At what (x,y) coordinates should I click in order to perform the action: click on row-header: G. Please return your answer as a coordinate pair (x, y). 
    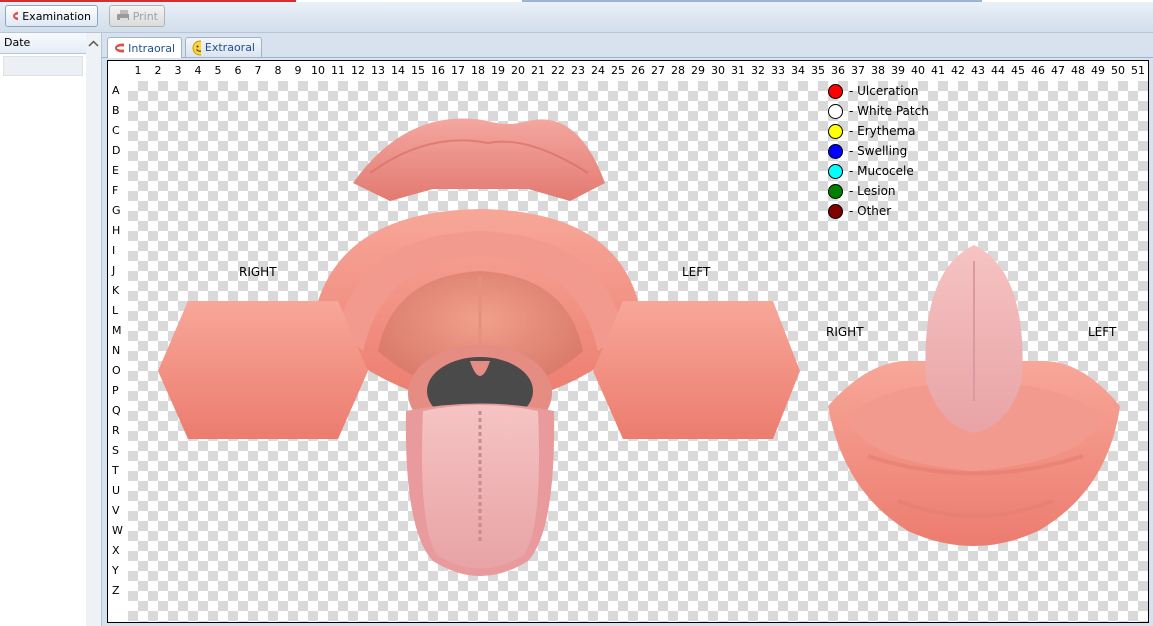
    Looking at the image, I should click on (118, 211).